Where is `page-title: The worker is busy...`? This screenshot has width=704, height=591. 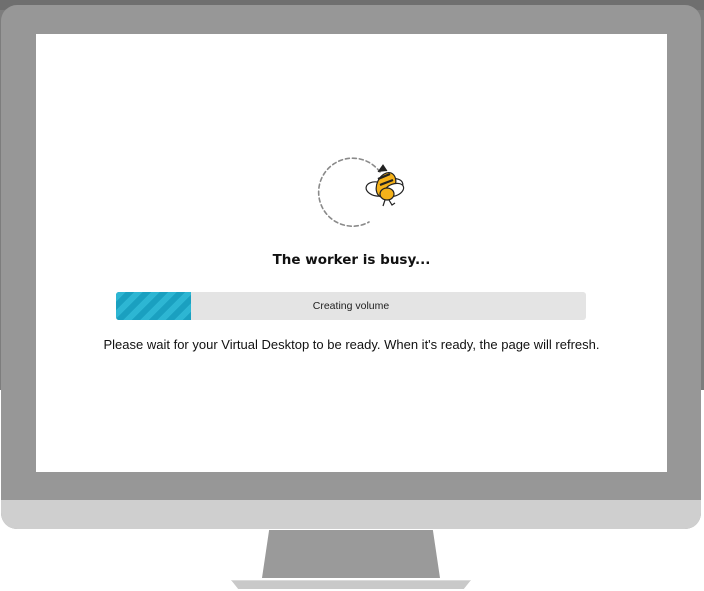
page-title: The worker is busy... is located at coordinates (351, 260).